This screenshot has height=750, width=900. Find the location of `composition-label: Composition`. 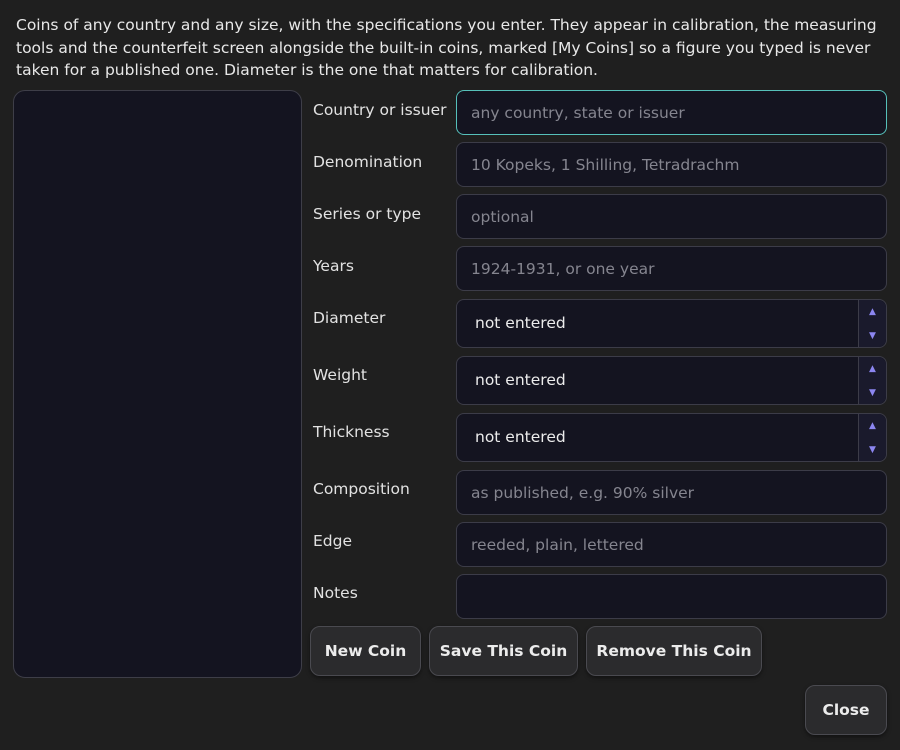

composition-label: Composition is located at coordinates (361, 489).